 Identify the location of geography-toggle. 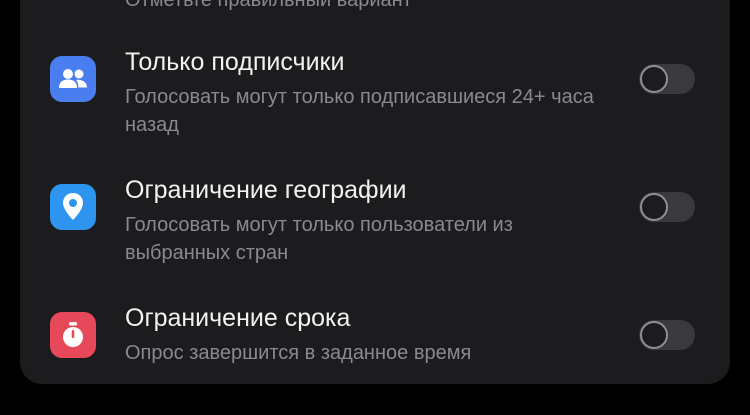
(667, 207).